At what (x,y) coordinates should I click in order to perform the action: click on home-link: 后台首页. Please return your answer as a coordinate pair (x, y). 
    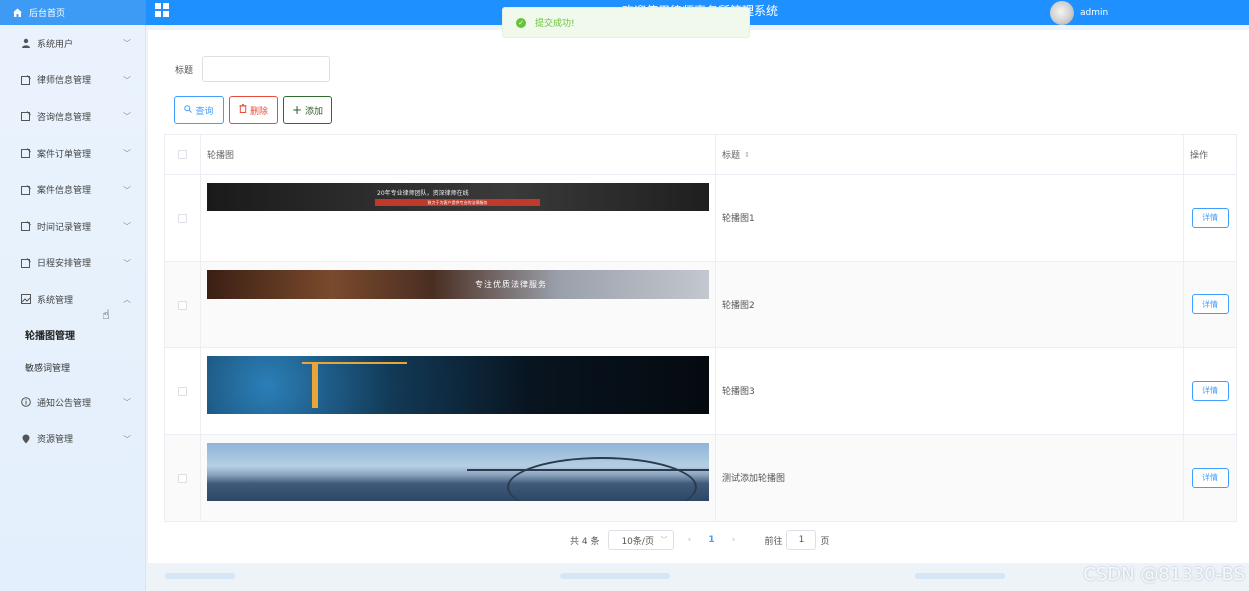
    Looking at the image, I should click on (73, 12).